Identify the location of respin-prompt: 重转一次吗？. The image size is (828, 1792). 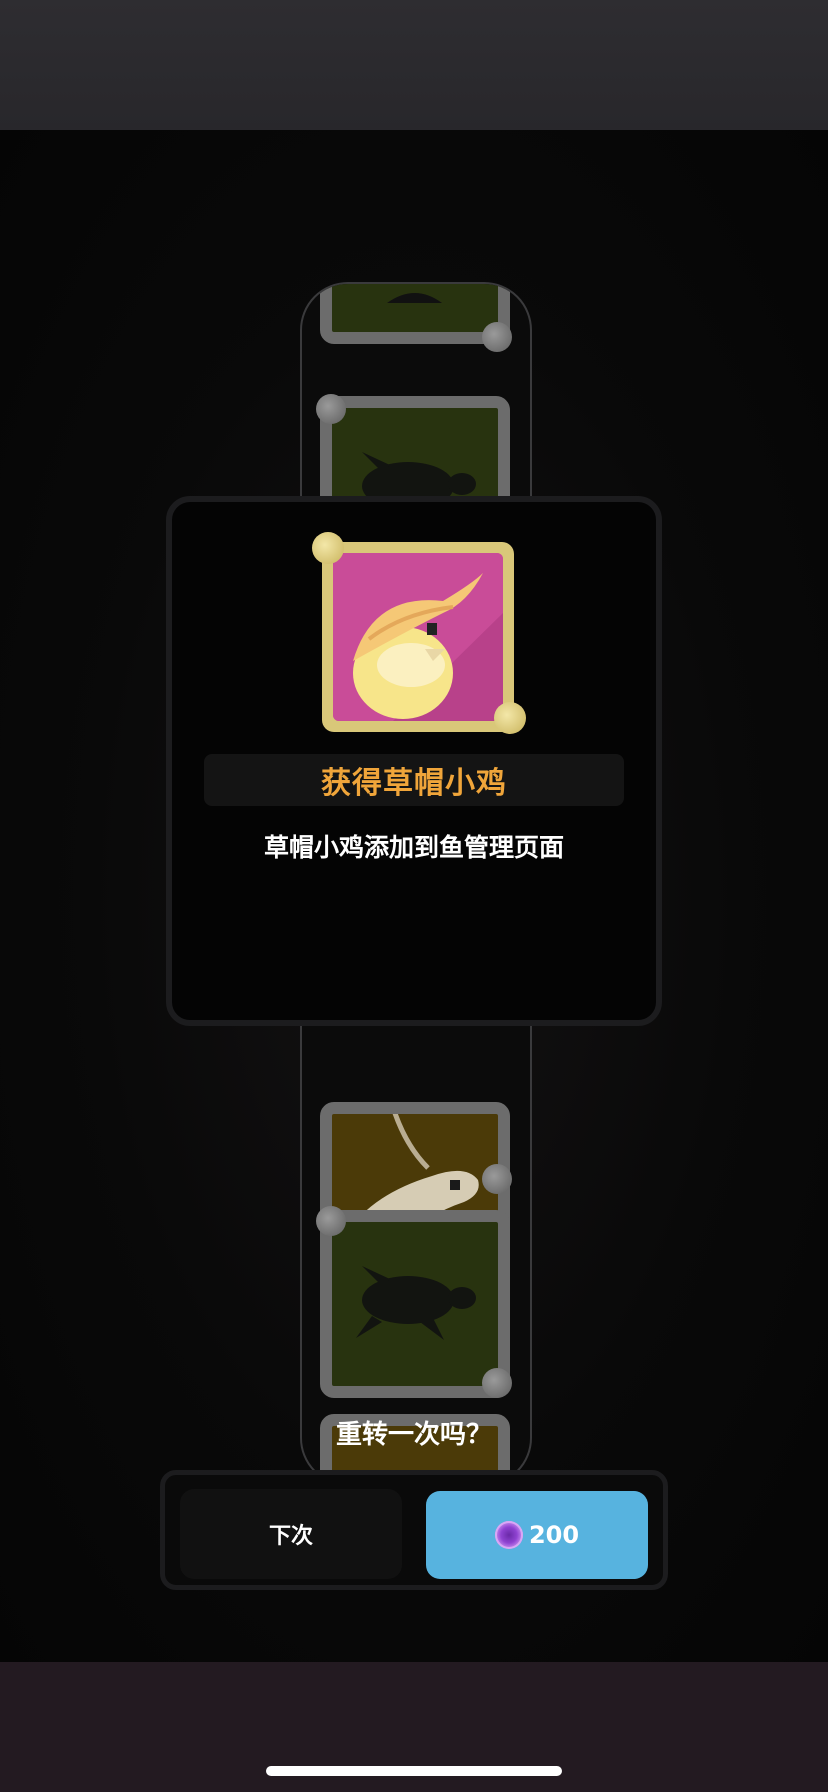
(413, 1435).